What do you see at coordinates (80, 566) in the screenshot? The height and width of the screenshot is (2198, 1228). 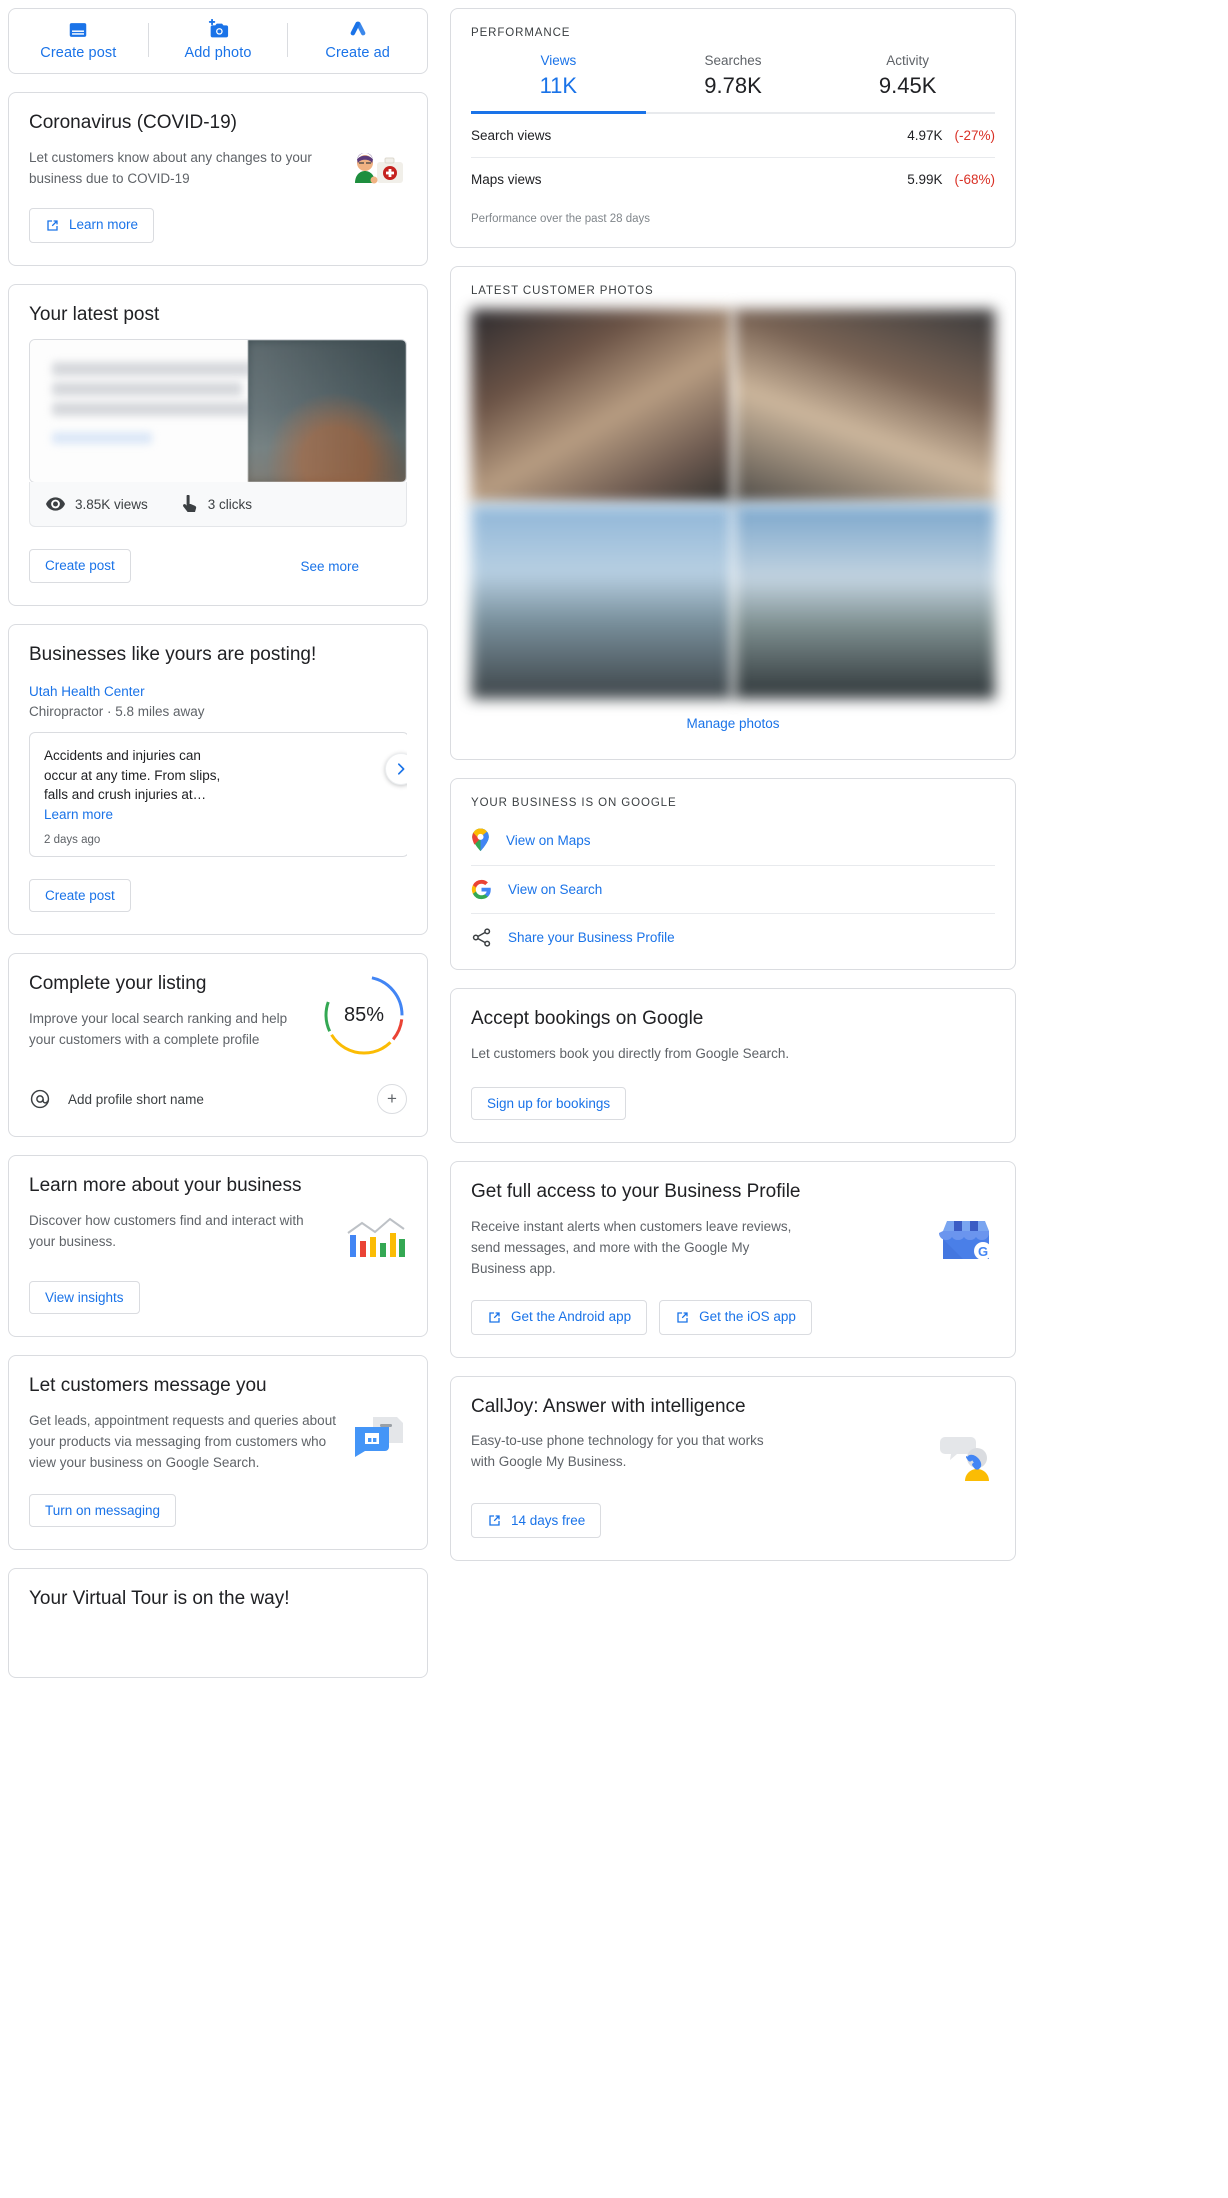 I see `post-create-button: Create post` at bounding box center [80, 566].